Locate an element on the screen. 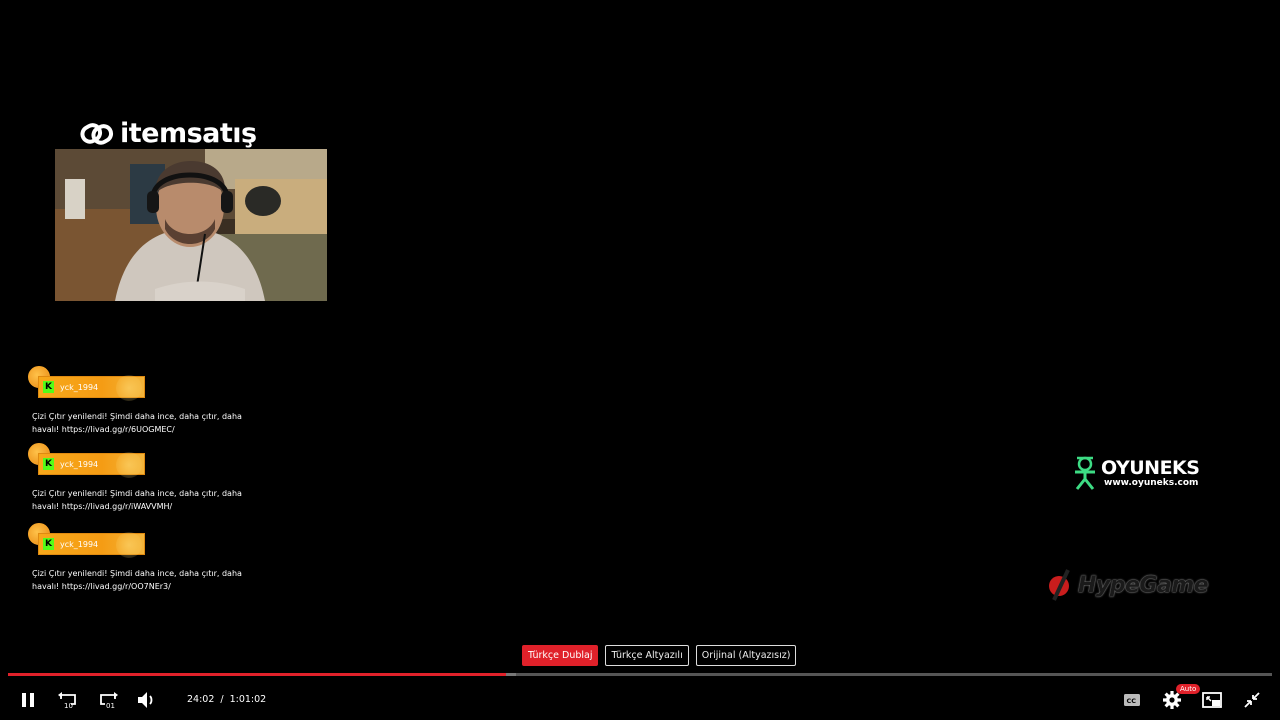 The width and height of the screenshot is (1280, 720). volume-button is located at coordinates (146, 700).